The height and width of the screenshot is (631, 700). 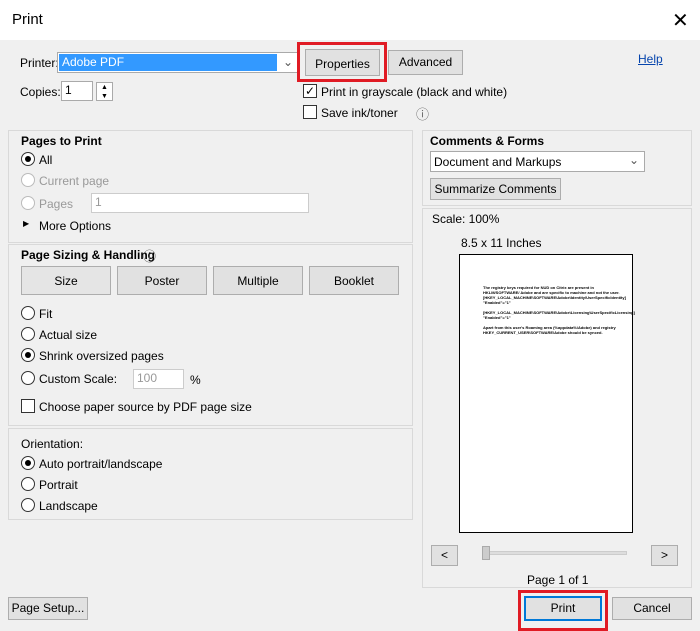 What do you see at coordinates (495, 189) in the screenshot?
I see `summarize-comments-button: Summarize Comments` at bounding box center [495, 189].